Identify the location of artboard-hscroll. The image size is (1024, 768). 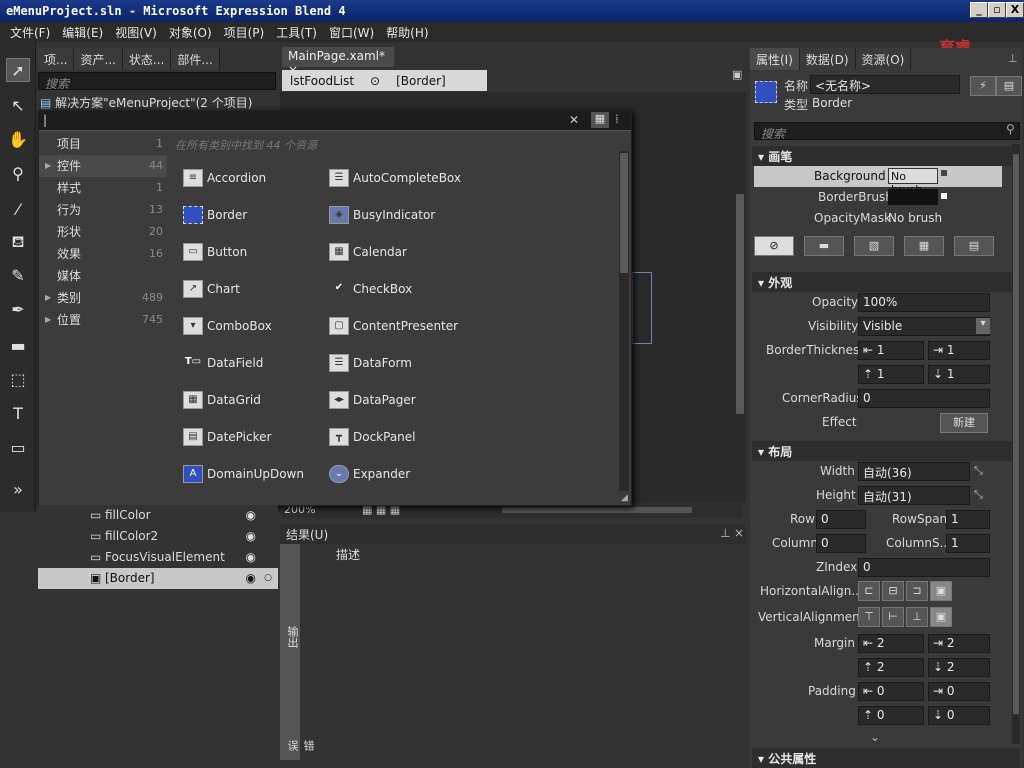
(597, 510).